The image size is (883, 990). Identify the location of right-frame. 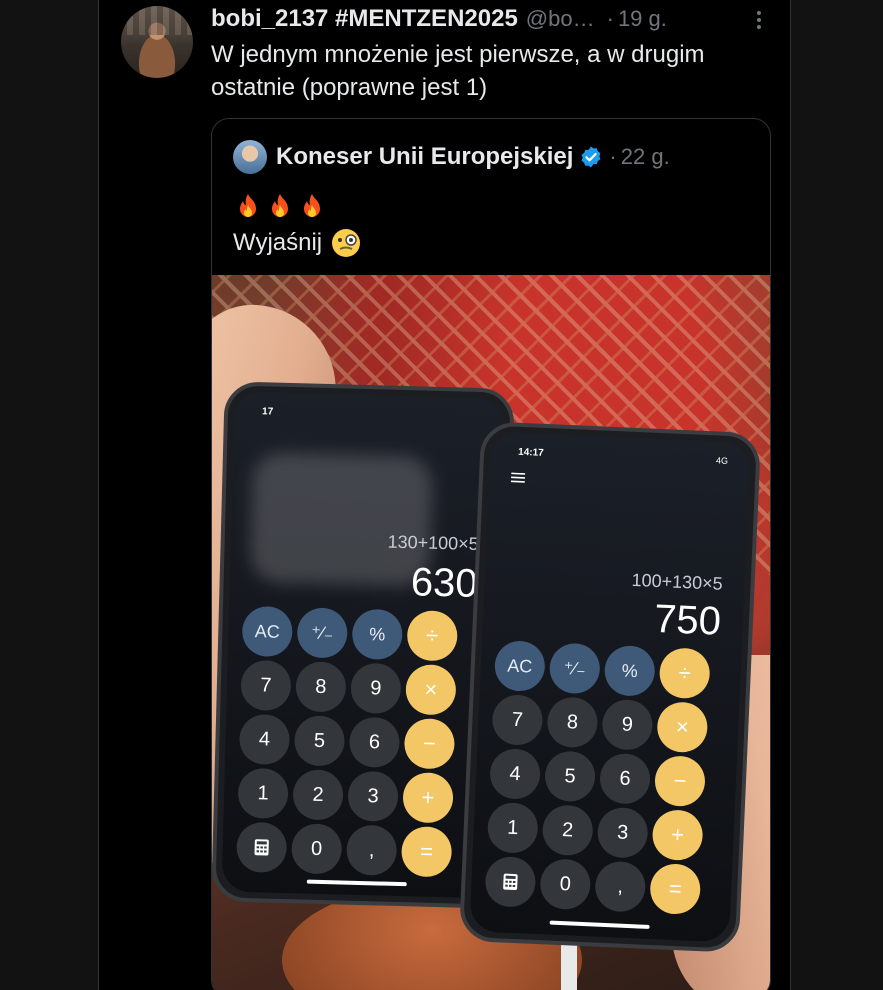
(837, 495).